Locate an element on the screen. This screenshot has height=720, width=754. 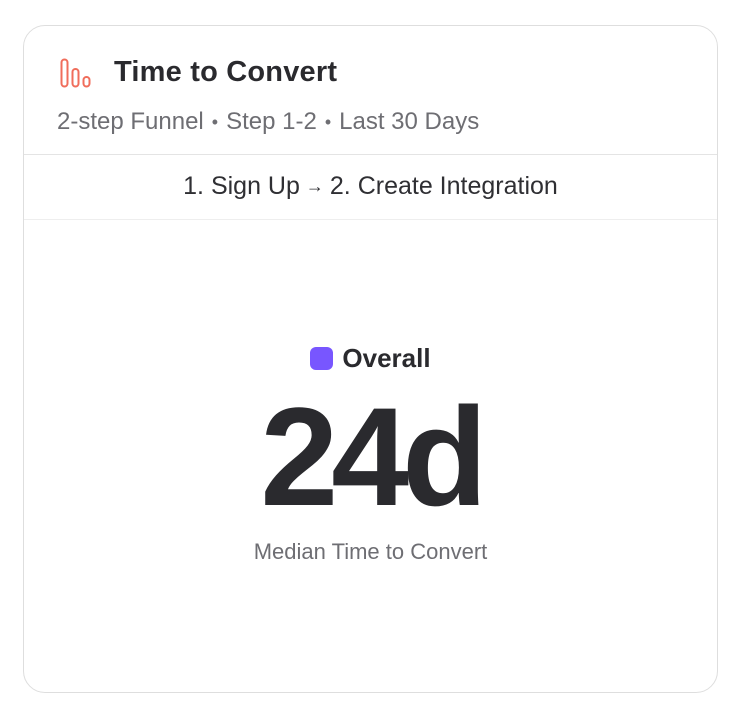
arrow-right-icon: → is located at coordinates (314, 186).